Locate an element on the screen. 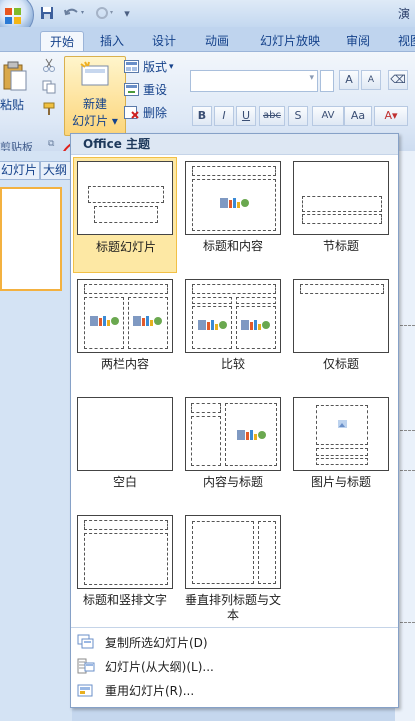 The height and width of the screenshot is (721, 415). new-slide-label-line1: 新建 is located at coordinates (94, 104).